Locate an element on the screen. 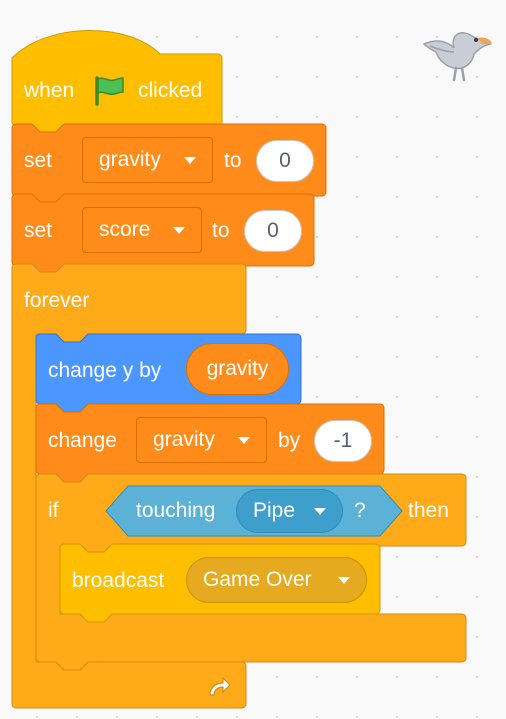 This screenshot has width=506, height=719. touching-object-dropdown-label: Pipe is located at coordinates (274, 510).